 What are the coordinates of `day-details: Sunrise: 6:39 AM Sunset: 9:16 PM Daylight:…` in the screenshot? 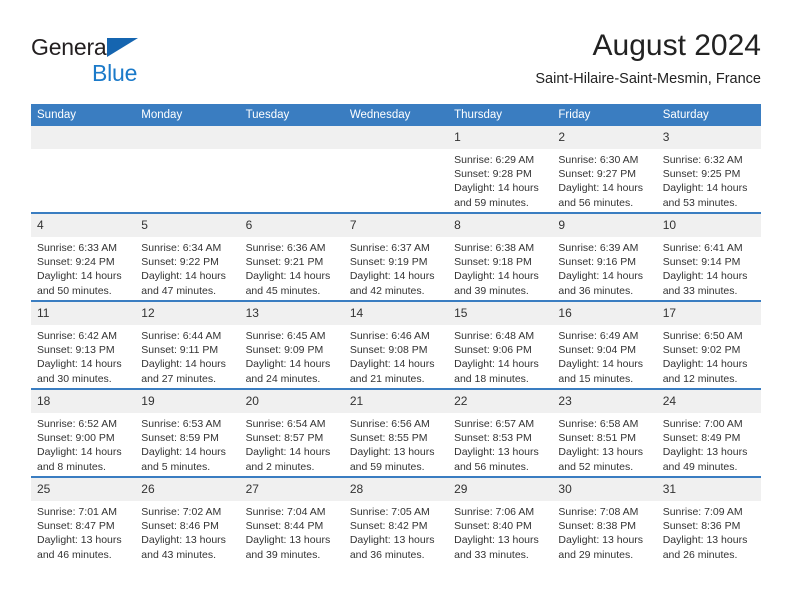 It's located at (604, 267).